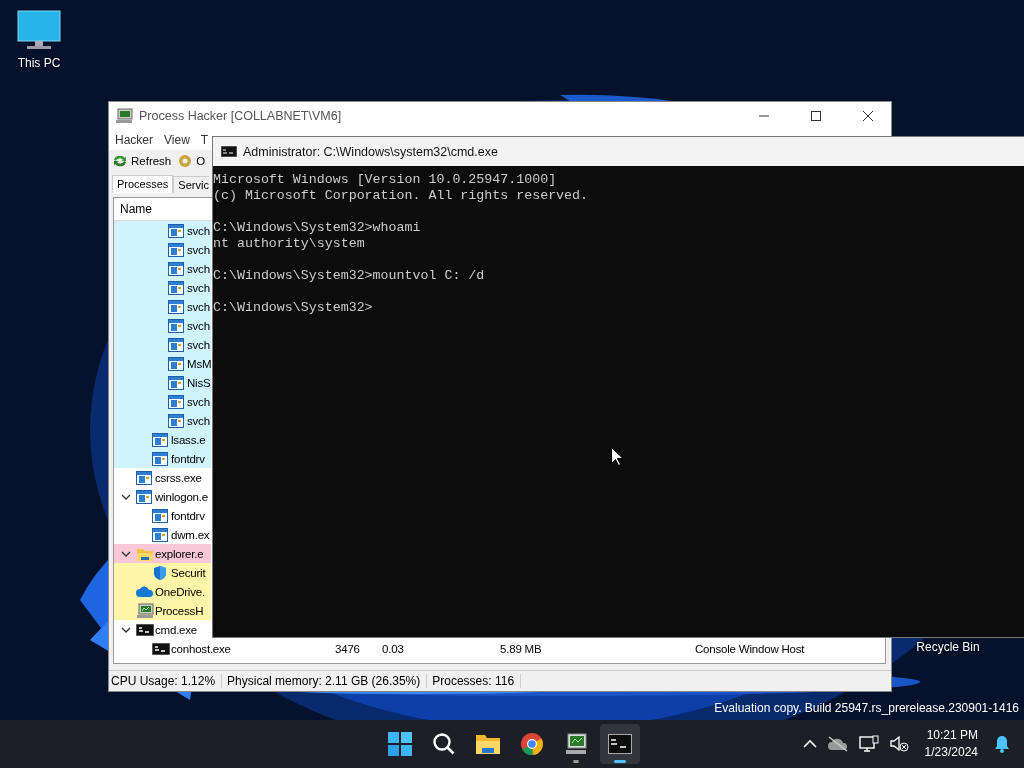  I want to click on process-name: winlogon.e, so click(182, 496).